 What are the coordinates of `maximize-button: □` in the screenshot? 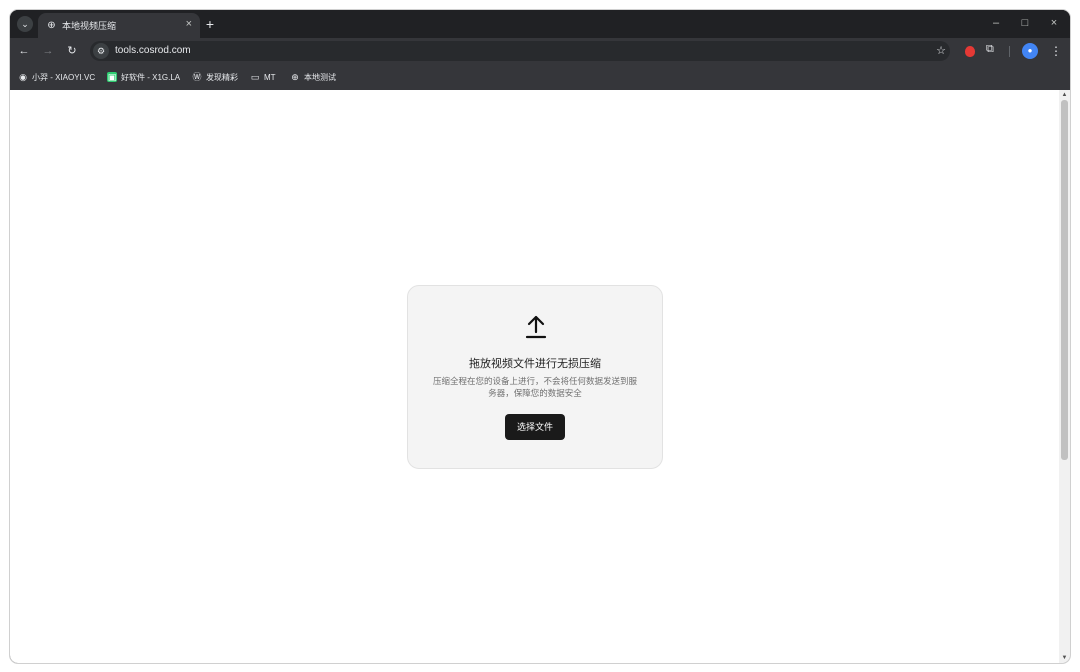 It's located at (1025, 23).